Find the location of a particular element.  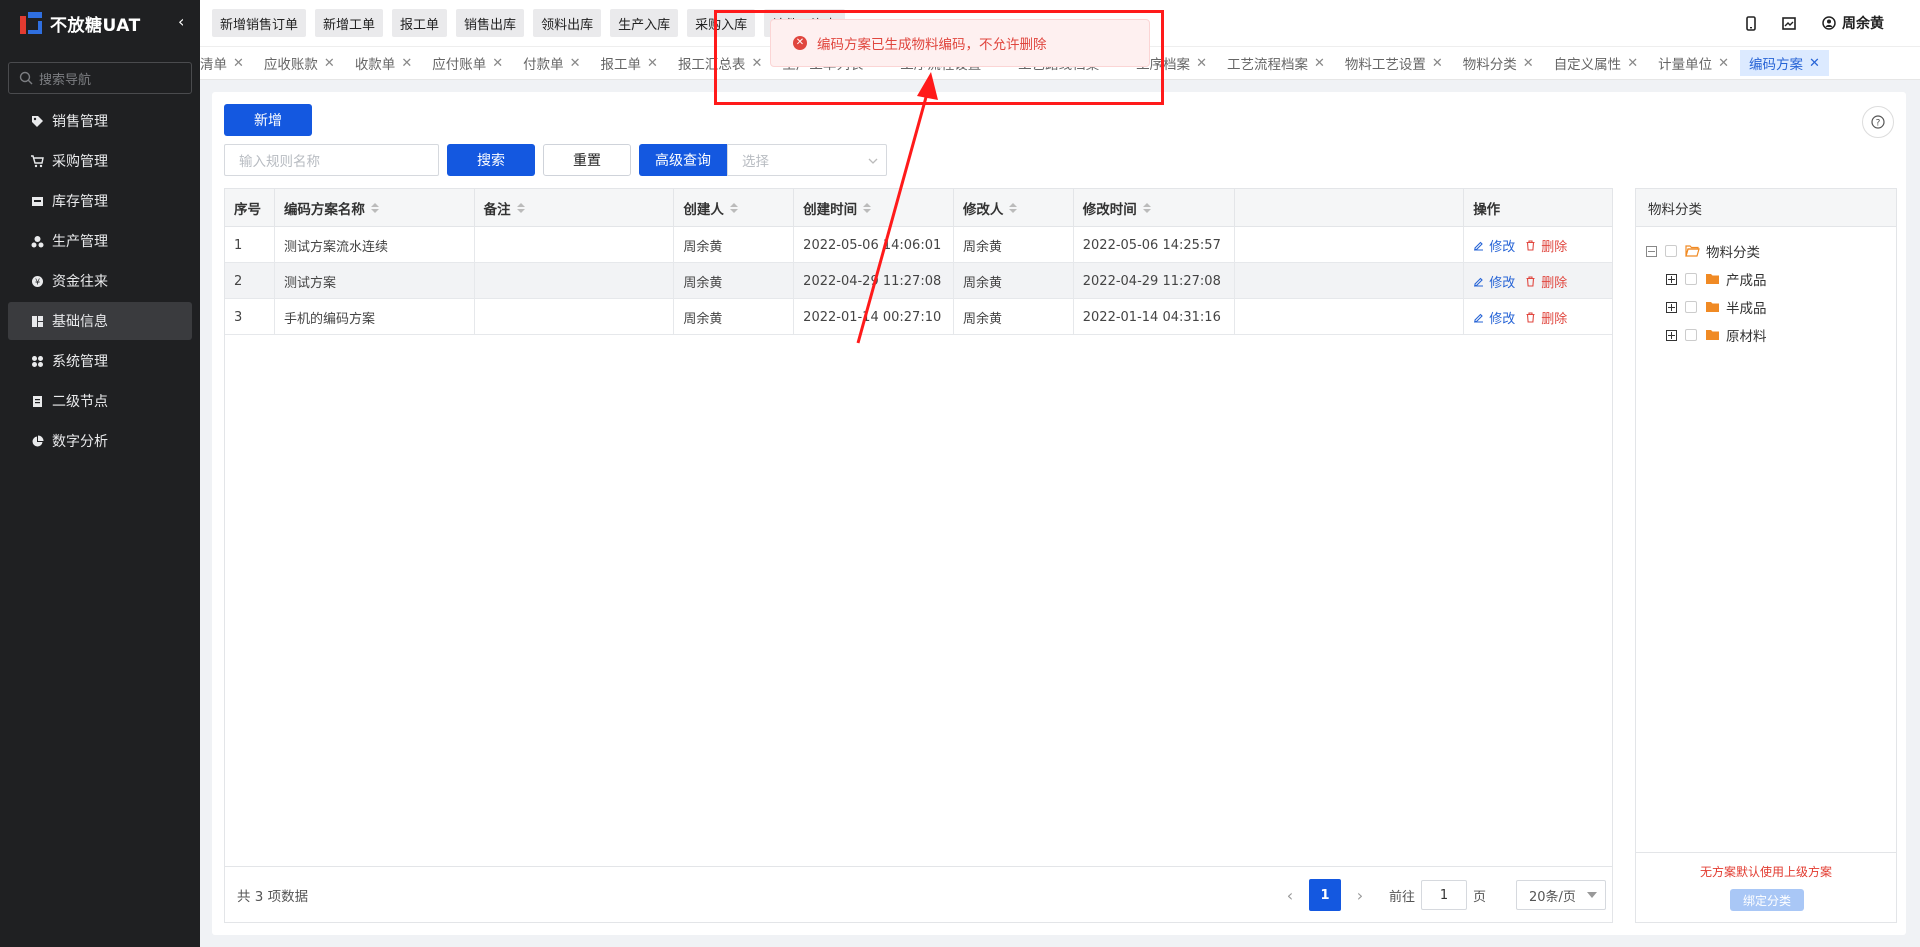

sidebar-item-label: 数字分析 is located at coordinates (80, 442).